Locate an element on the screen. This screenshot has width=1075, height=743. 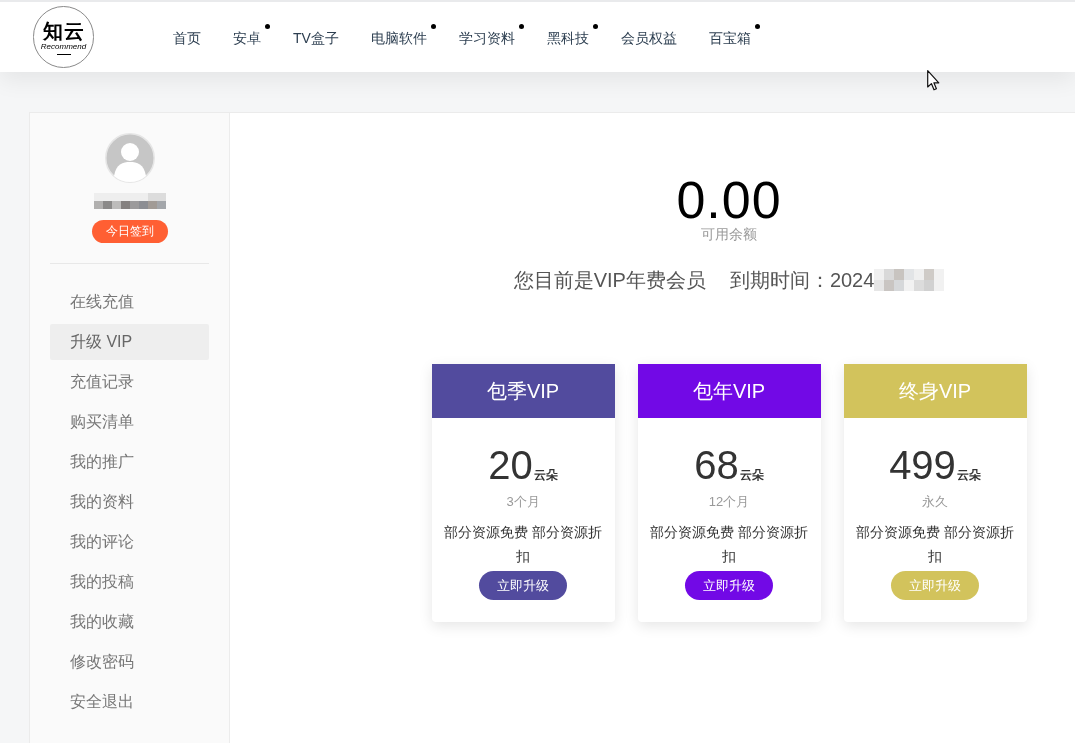
nav-link: 电脑软件 is located at coordinates (398, 38).